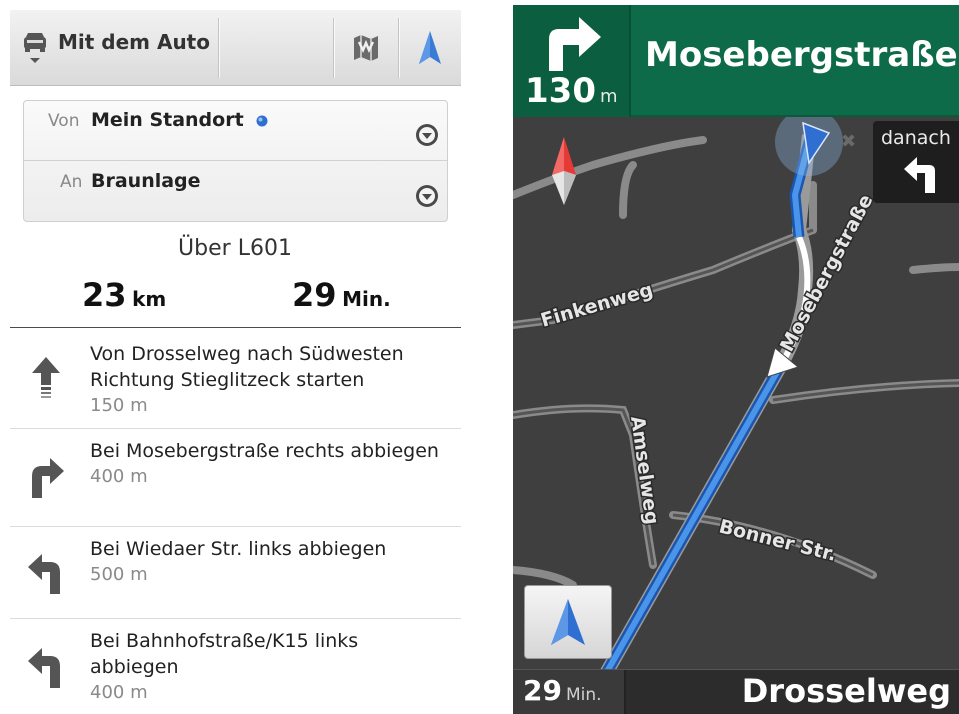  I want to click on origin-field: Von Mein Standort, so click(235, 131).